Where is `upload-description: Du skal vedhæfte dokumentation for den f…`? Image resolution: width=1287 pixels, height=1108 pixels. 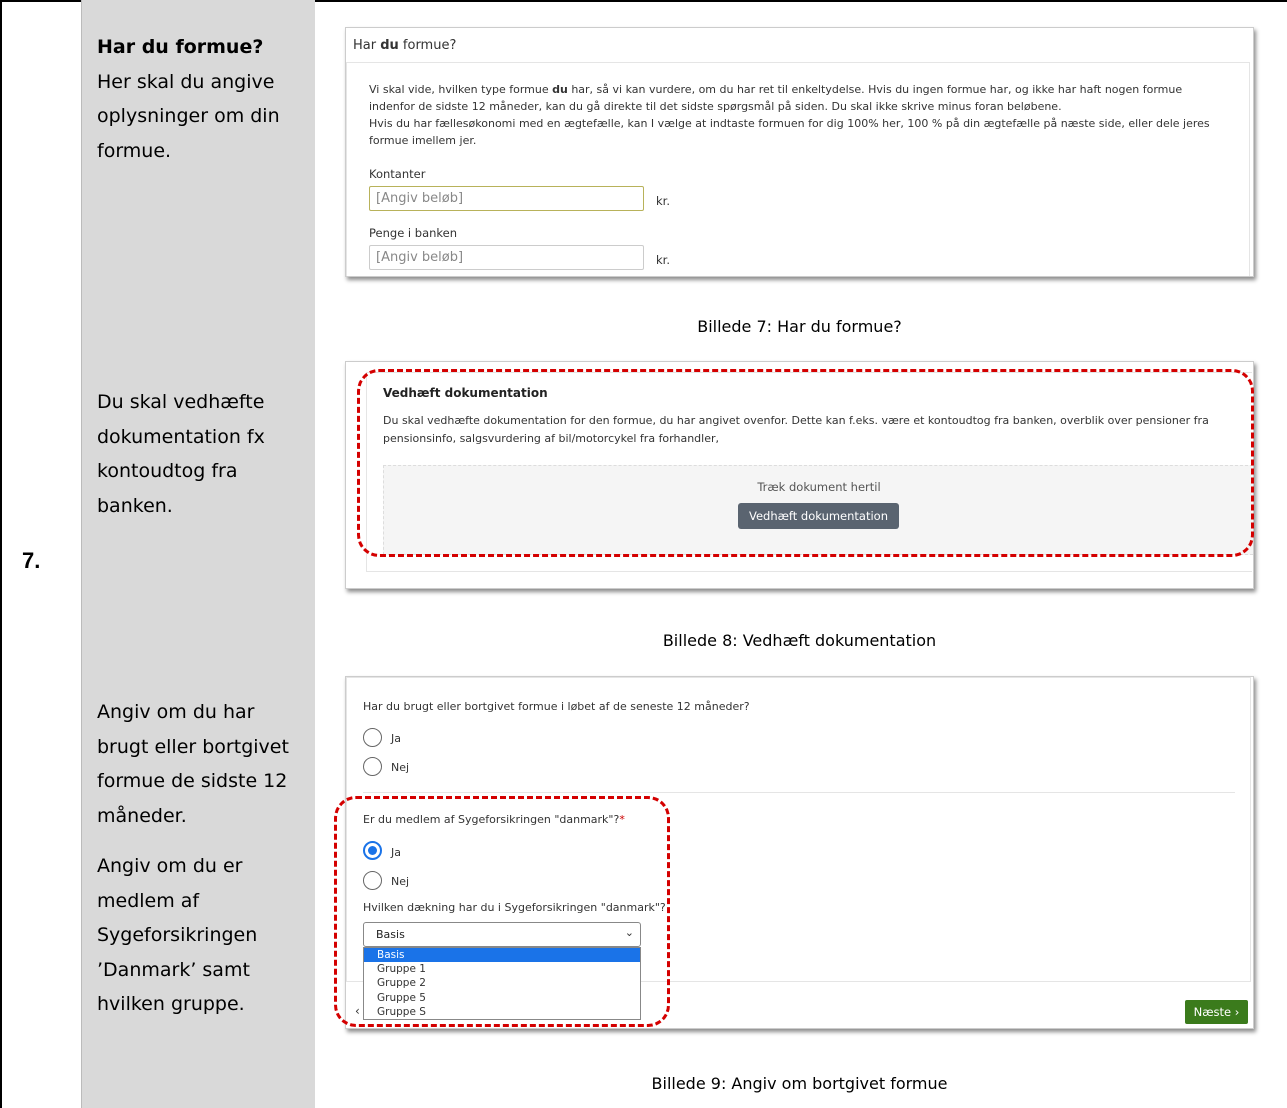
upload-description: Du skal vedhæfte dokumentation for den f… is located at coordinates (796, 429).